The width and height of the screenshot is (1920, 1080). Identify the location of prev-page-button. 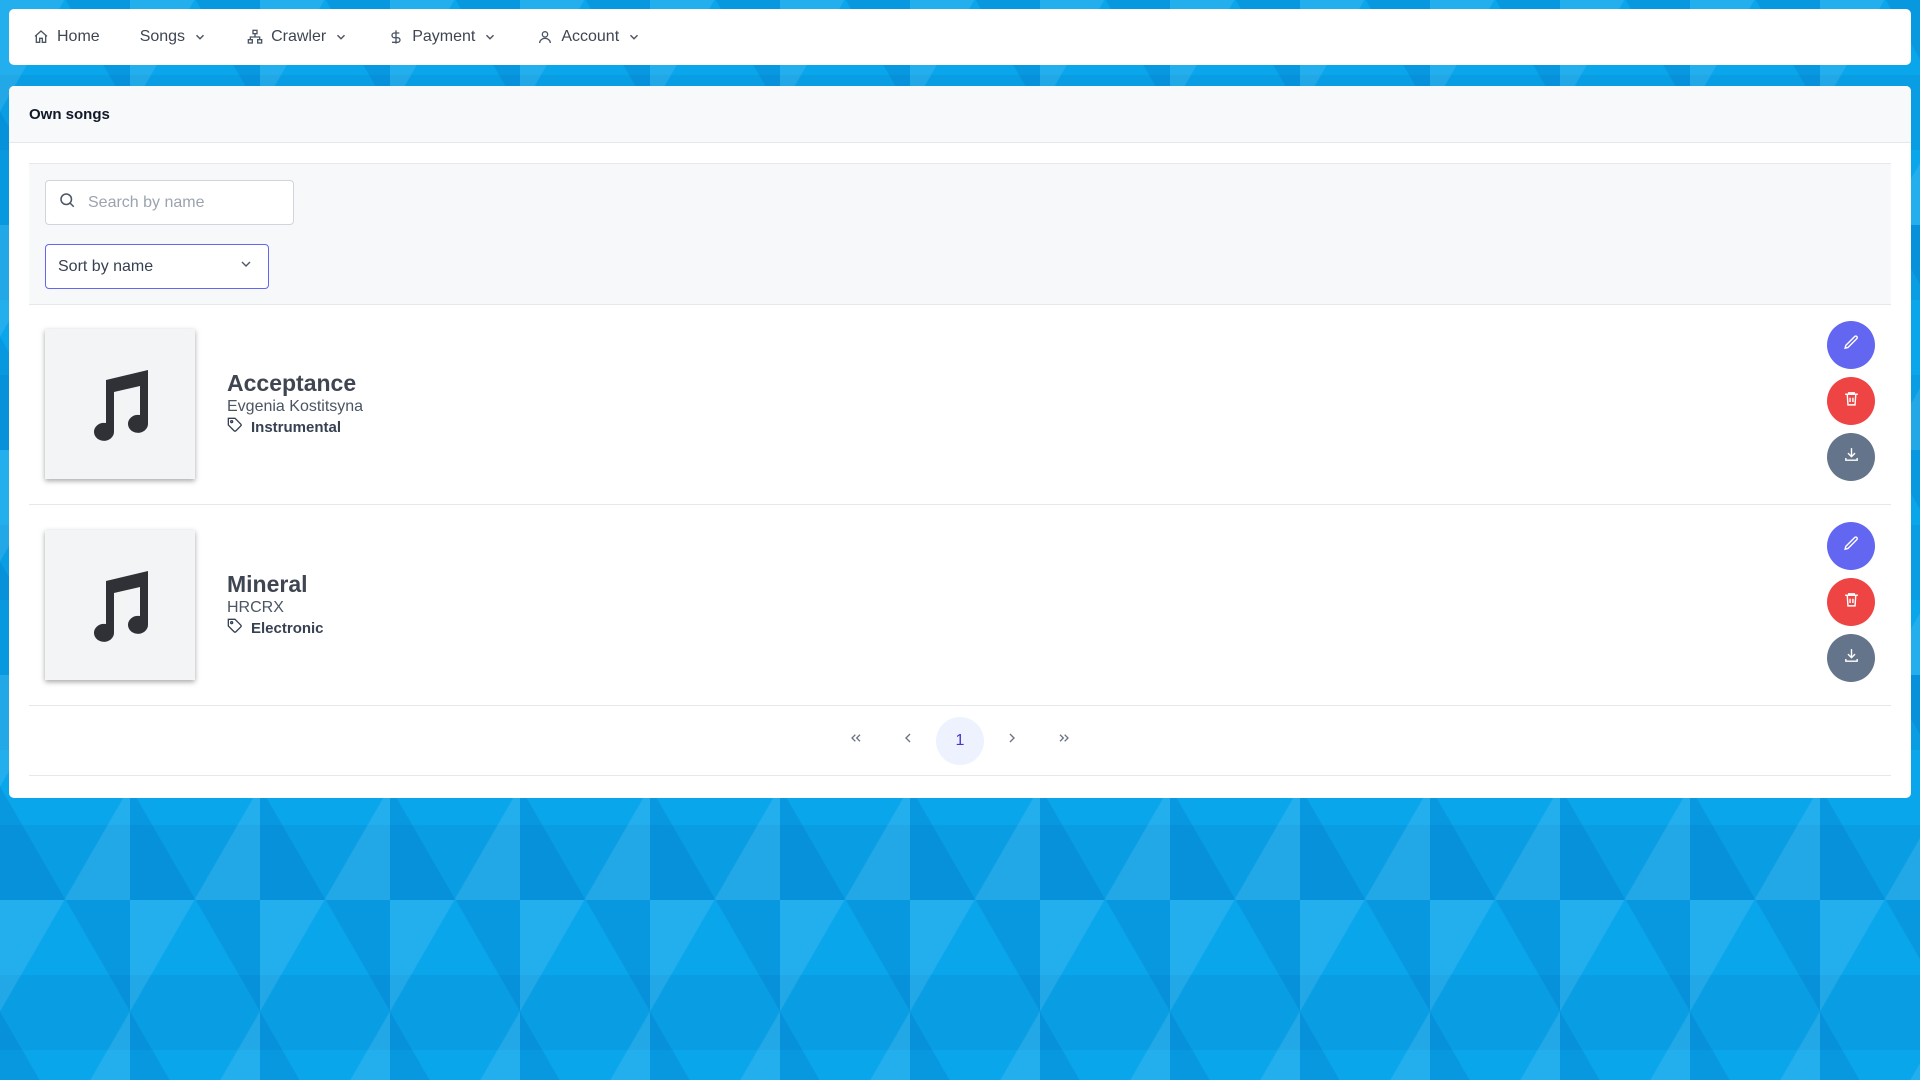
(908, 741).